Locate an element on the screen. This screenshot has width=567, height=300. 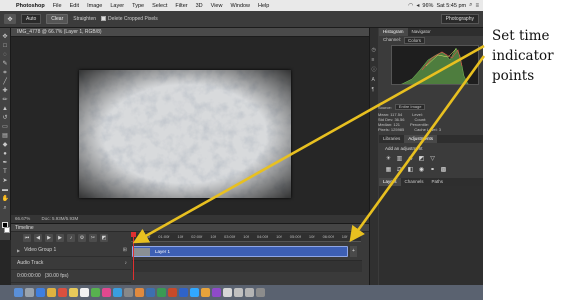
clone-stamp-icon: ▲ is located at coordinates (5, 109).